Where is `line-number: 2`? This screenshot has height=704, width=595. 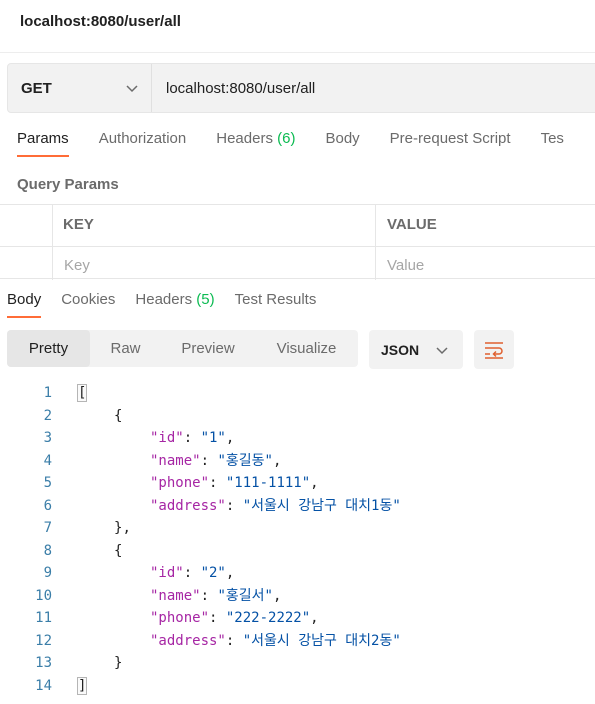
line-number: 2 is located at coordinates (47, 415).